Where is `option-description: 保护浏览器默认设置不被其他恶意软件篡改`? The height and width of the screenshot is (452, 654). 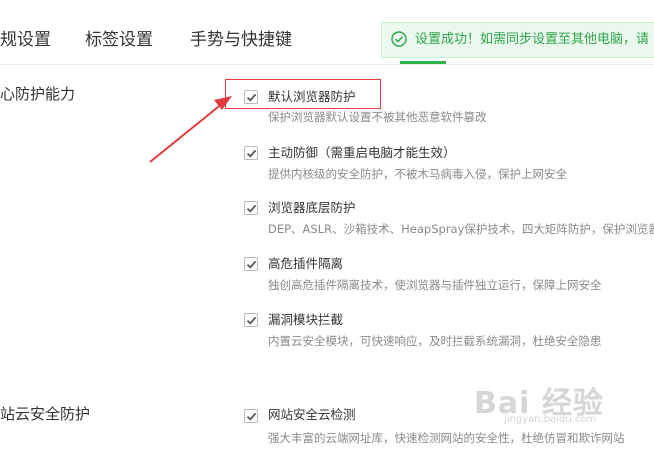 option-description: 保护浏览器默认设置不被其他恶意软件篡改 is located at coordinates (377, 117).